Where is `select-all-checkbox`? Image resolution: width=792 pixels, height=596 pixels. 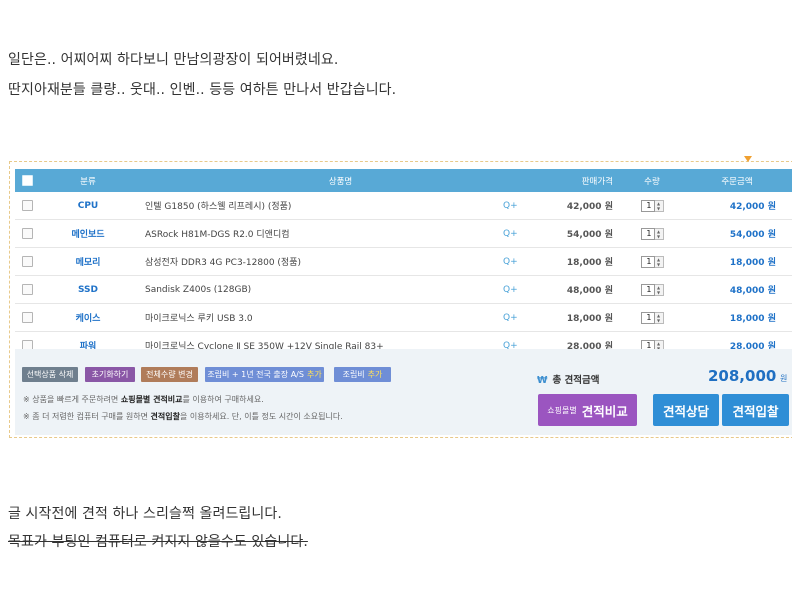 select-all-checkbox is located at coordinates (27, 180).